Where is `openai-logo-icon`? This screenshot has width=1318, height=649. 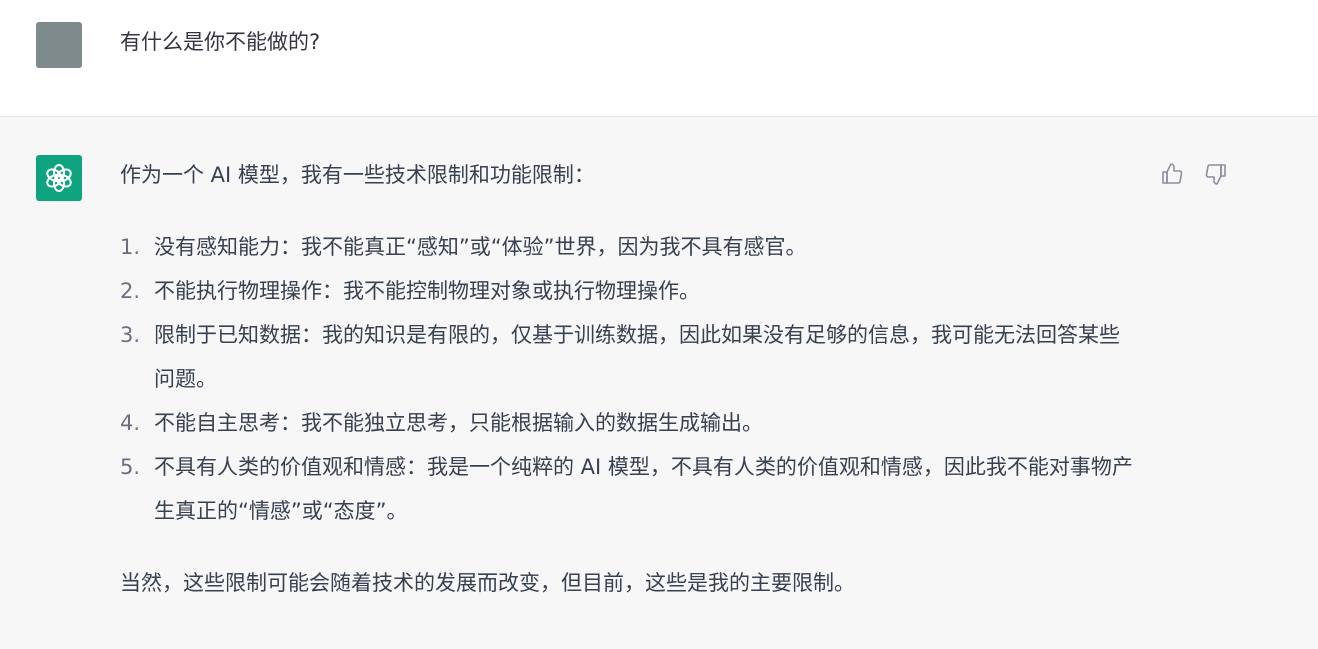
openai-logo-icon is located at coordinates (59, 178).